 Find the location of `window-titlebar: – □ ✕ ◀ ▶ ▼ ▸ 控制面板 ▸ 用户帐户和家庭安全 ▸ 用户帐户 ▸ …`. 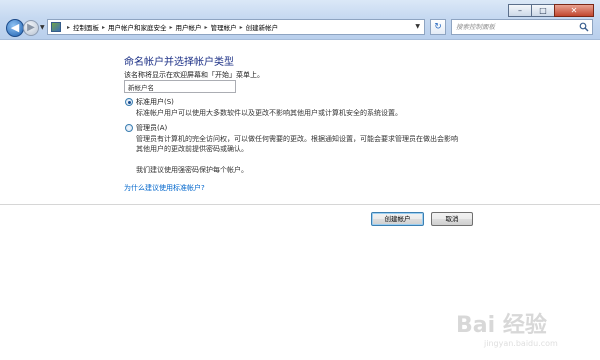

window-titlebar: – □ ✕ ◀ ▶ ▼ ▸ 控制面板 ▸ 用户帐户和家庭安全 ▸ 用户帐户 ▸ … is located at coordinates (300, 20).